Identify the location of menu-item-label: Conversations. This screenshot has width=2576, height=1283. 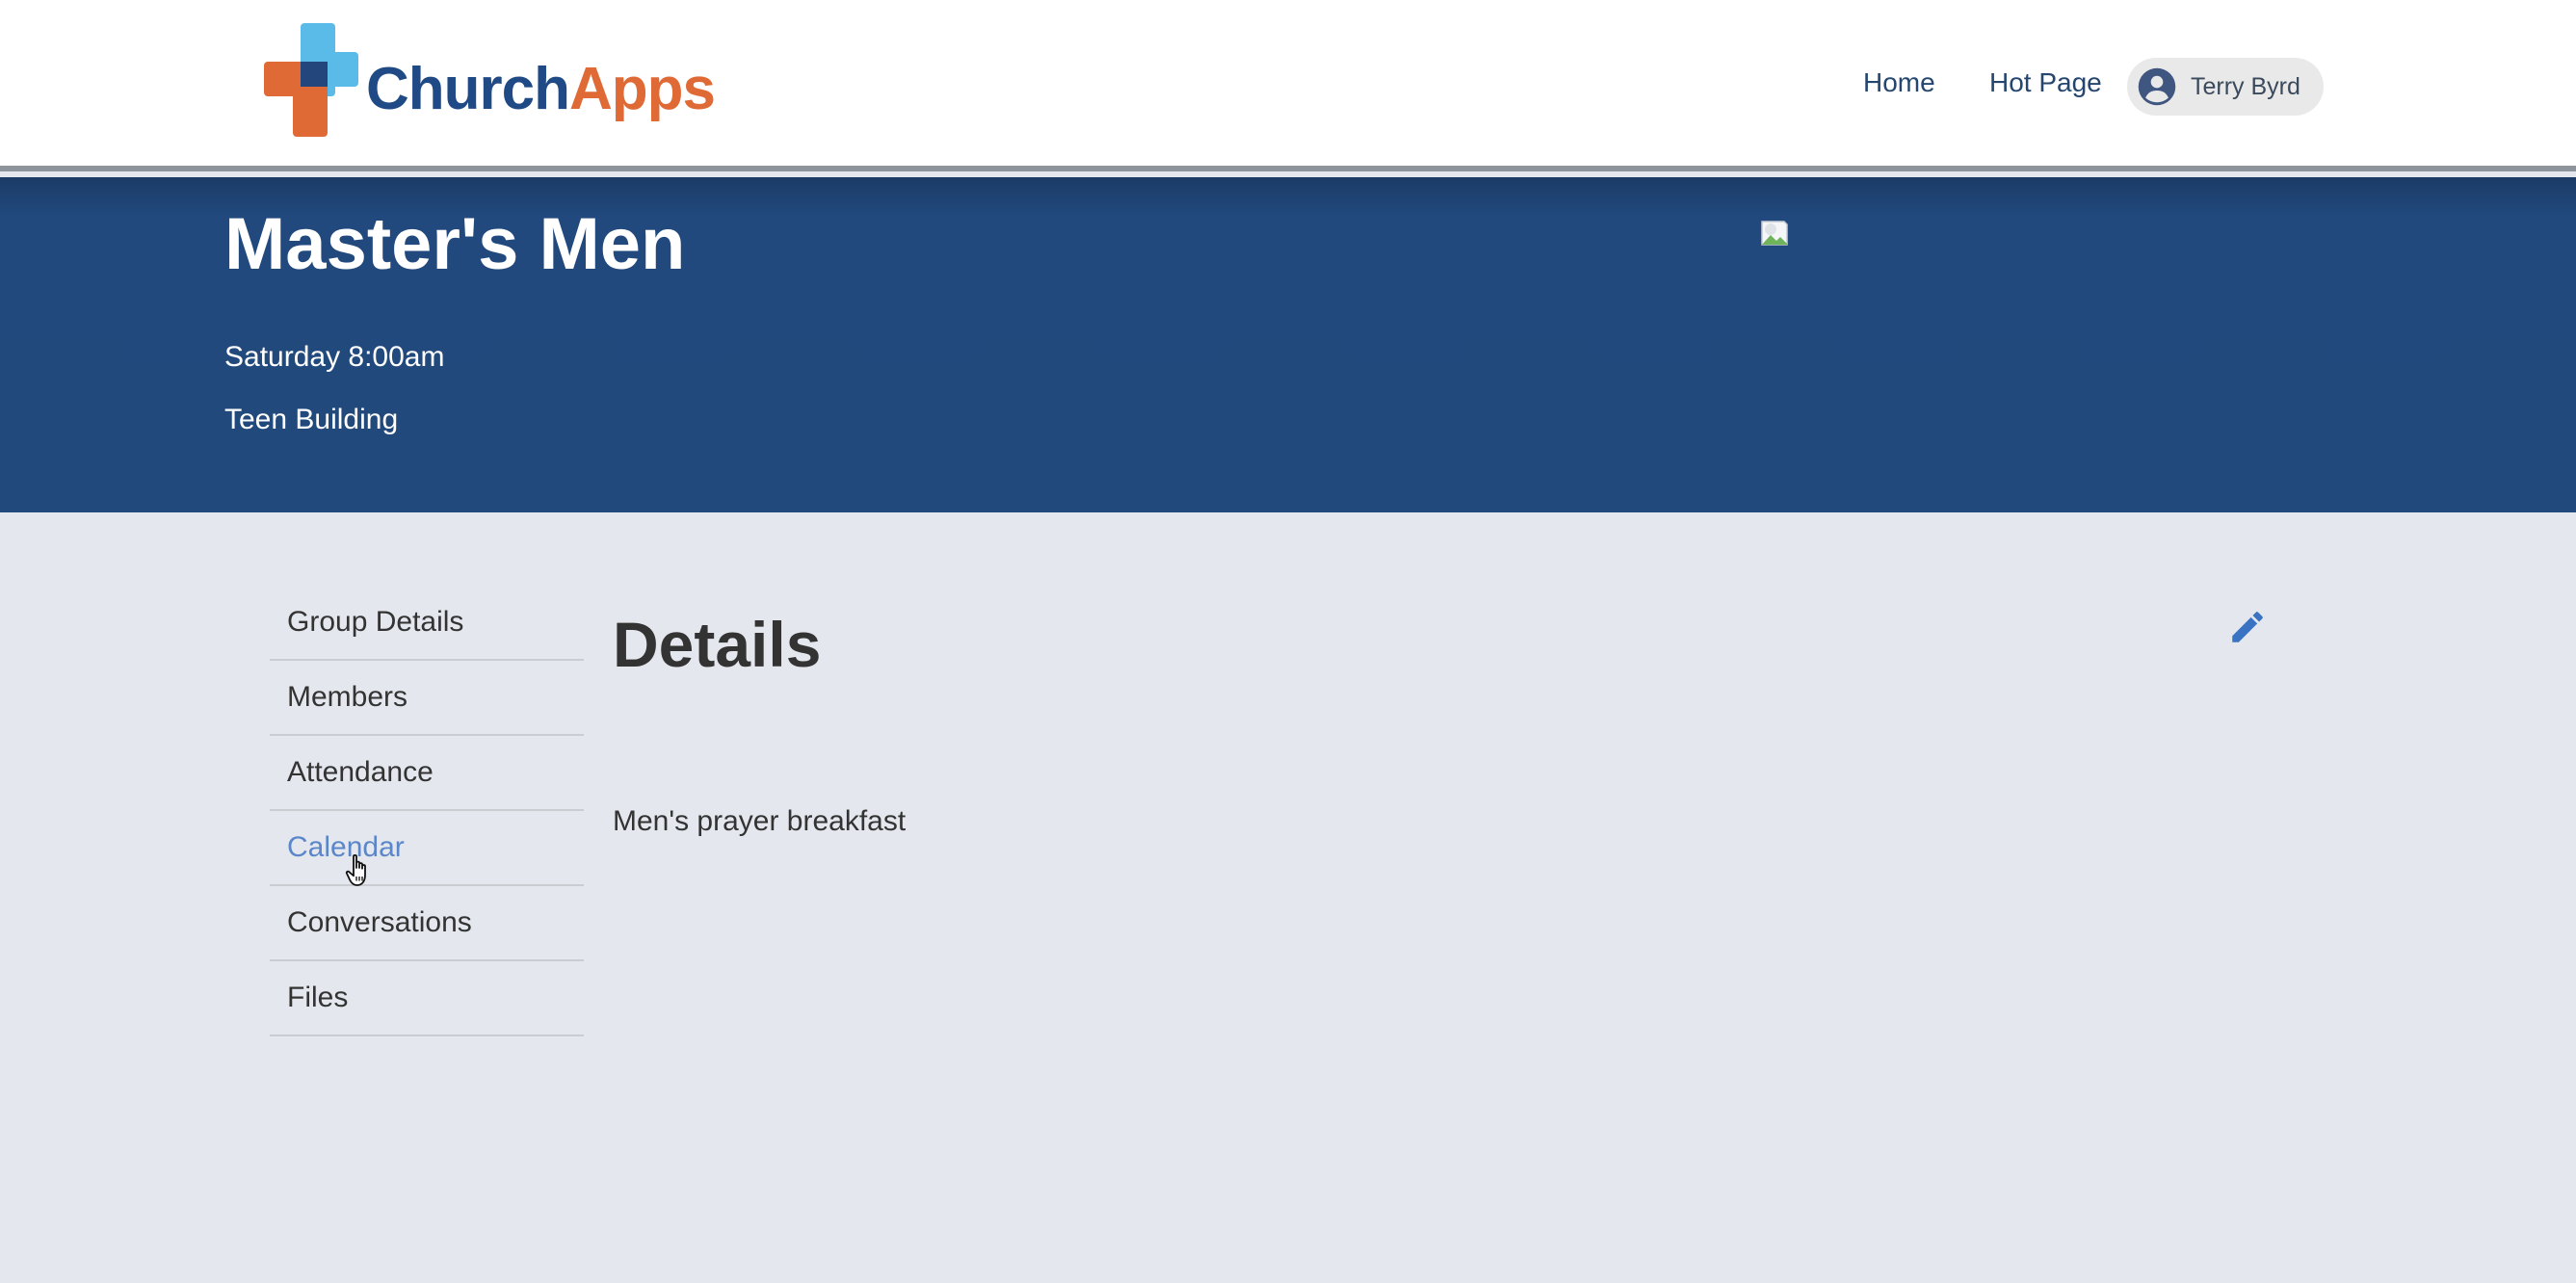
(379, 922).